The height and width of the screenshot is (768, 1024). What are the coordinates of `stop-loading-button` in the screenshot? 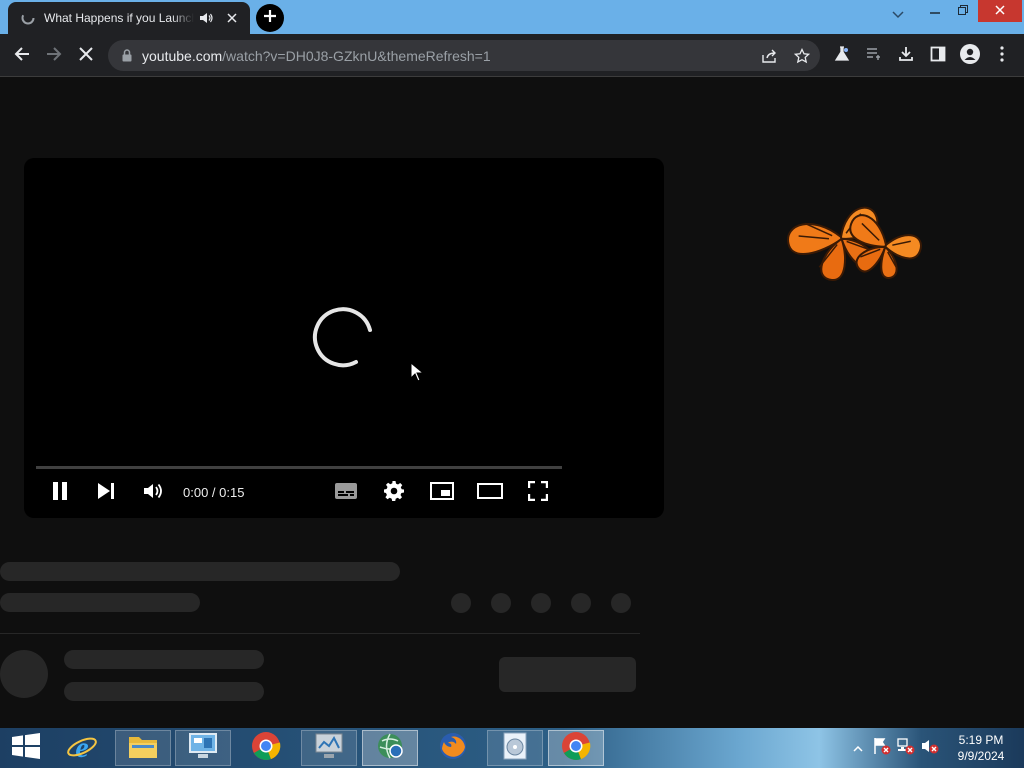 It's located at (86, 56).